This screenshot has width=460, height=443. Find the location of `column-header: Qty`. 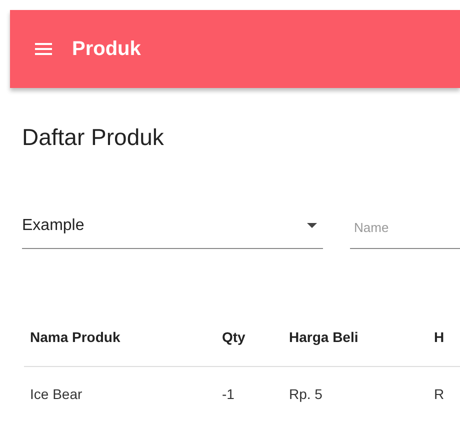

column-header: Qty is located at coordinates (234, 336).